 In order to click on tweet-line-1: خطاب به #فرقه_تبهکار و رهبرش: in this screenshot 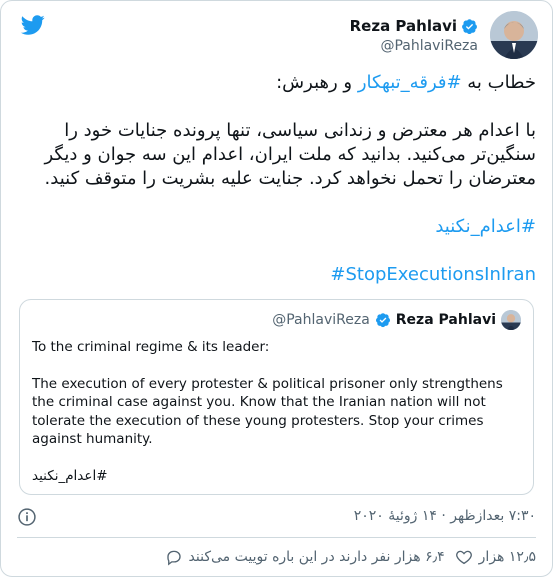, I will do `click(276, 83)`.